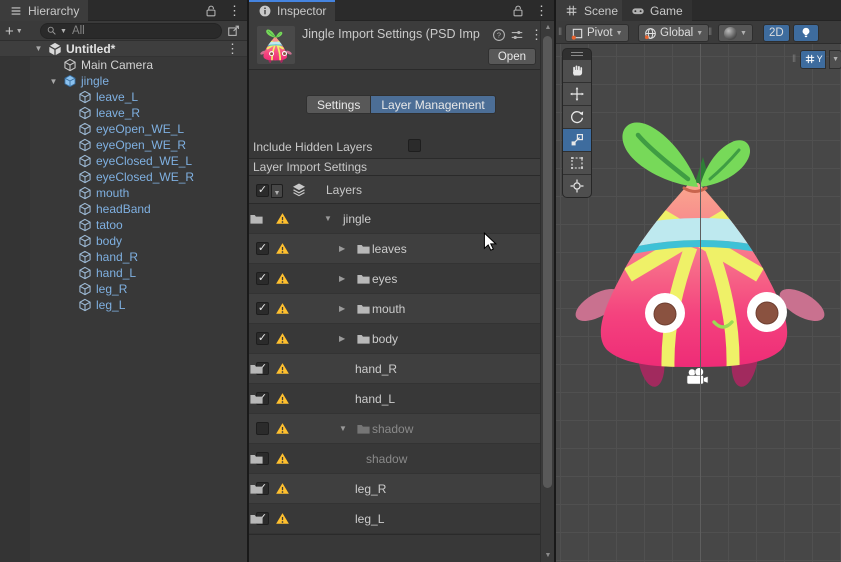  Describe the element at coordinates (776, 33) in the screenshot. I see `mode-2d-button: 2D` at that location.